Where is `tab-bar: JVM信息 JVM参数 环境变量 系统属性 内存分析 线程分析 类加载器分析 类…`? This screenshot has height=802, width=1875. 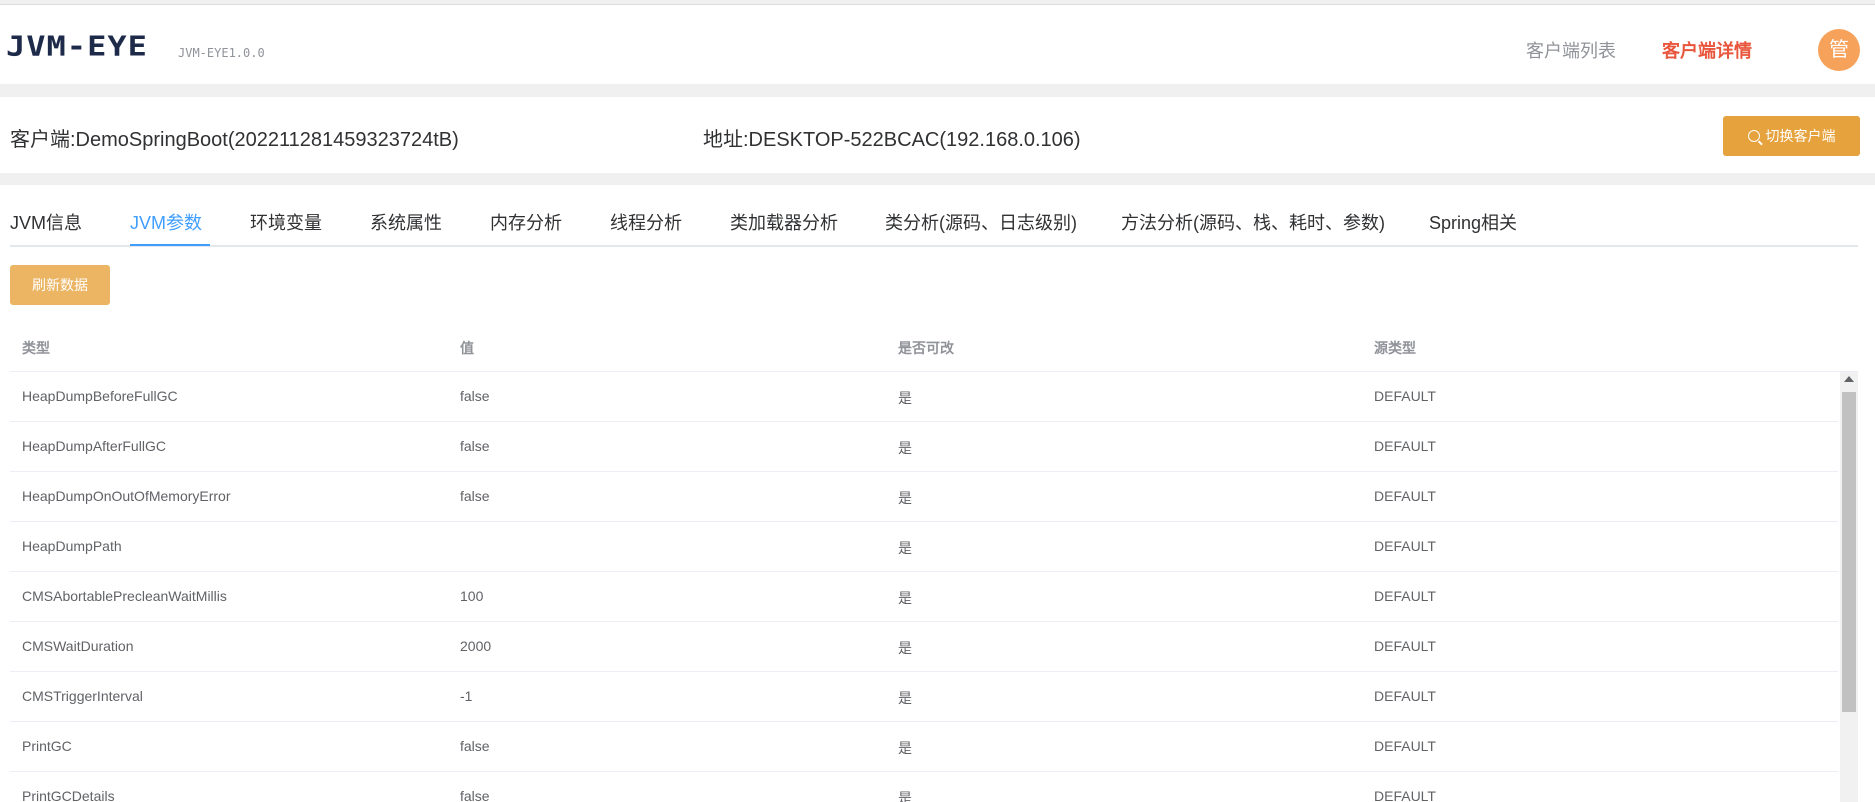
tab-bar: JVM信息 JVM参数 环境变量 系统属性 内存分析 线程分析 类加载器分析 类… is located at coordinates (934, 216).